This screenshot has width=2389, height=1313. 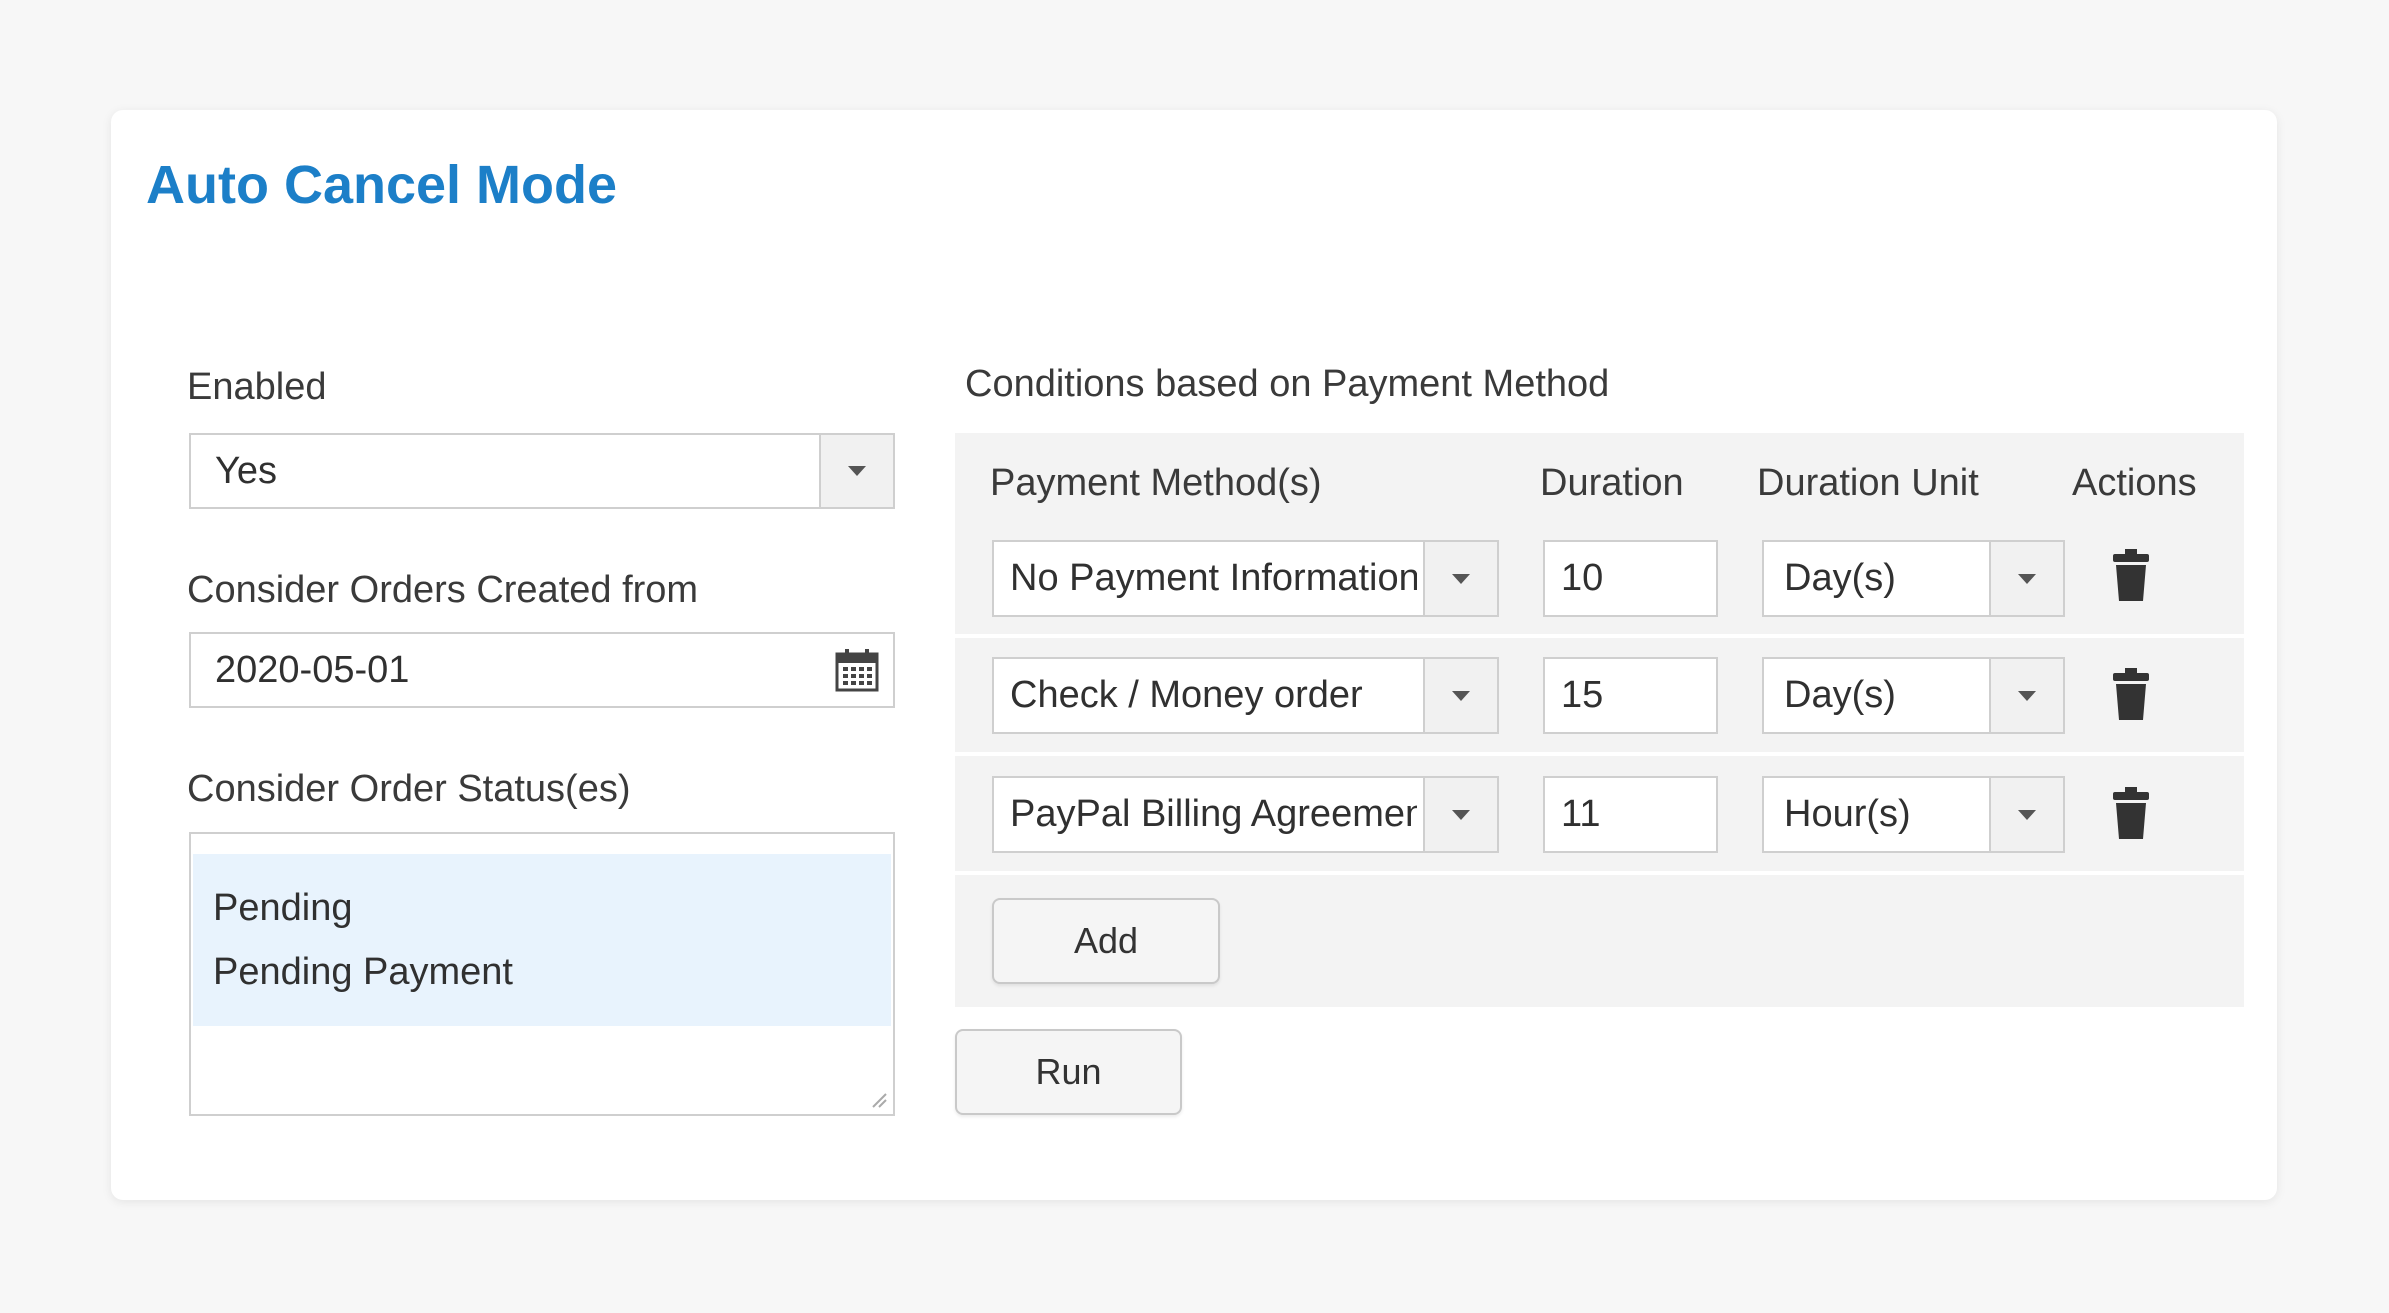 I want to click on calendar-icon, so click(x=857, y=670).